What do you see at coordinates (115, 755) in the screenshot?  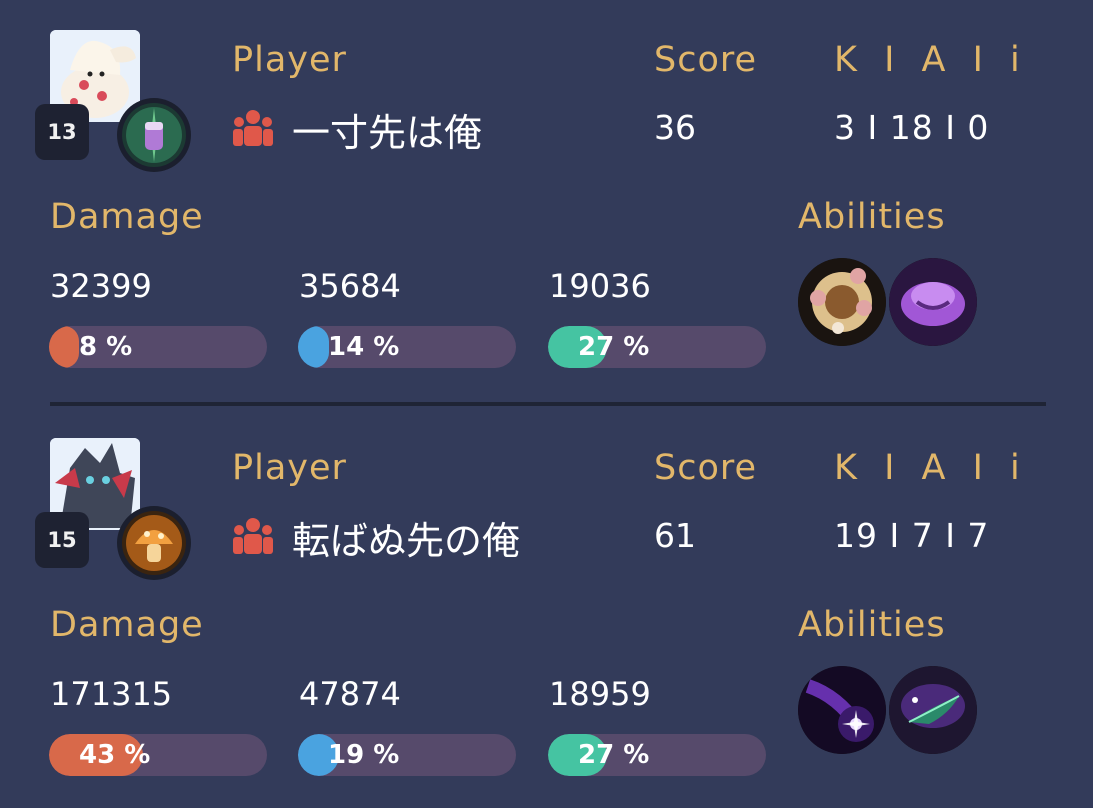 I see `damage-dealt-percent: 43 %` at bounding box center [115, 755].